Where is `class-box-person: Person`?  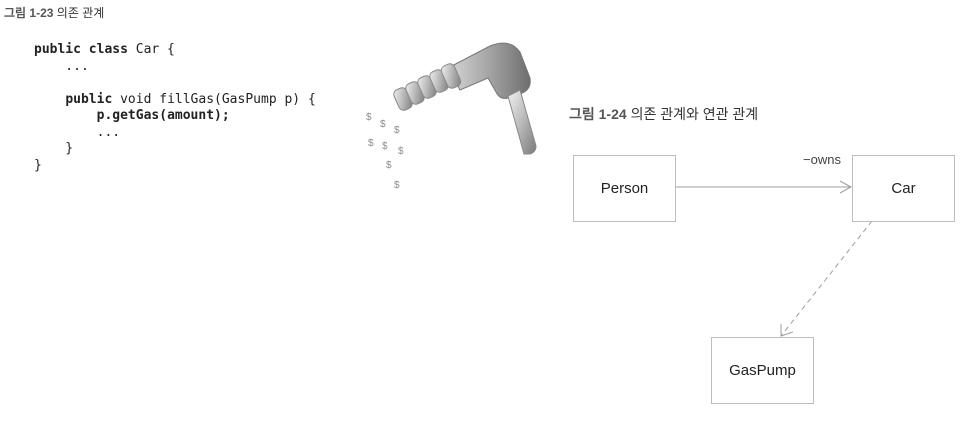
class-box-person: Person is located at coordinates (624, 188).